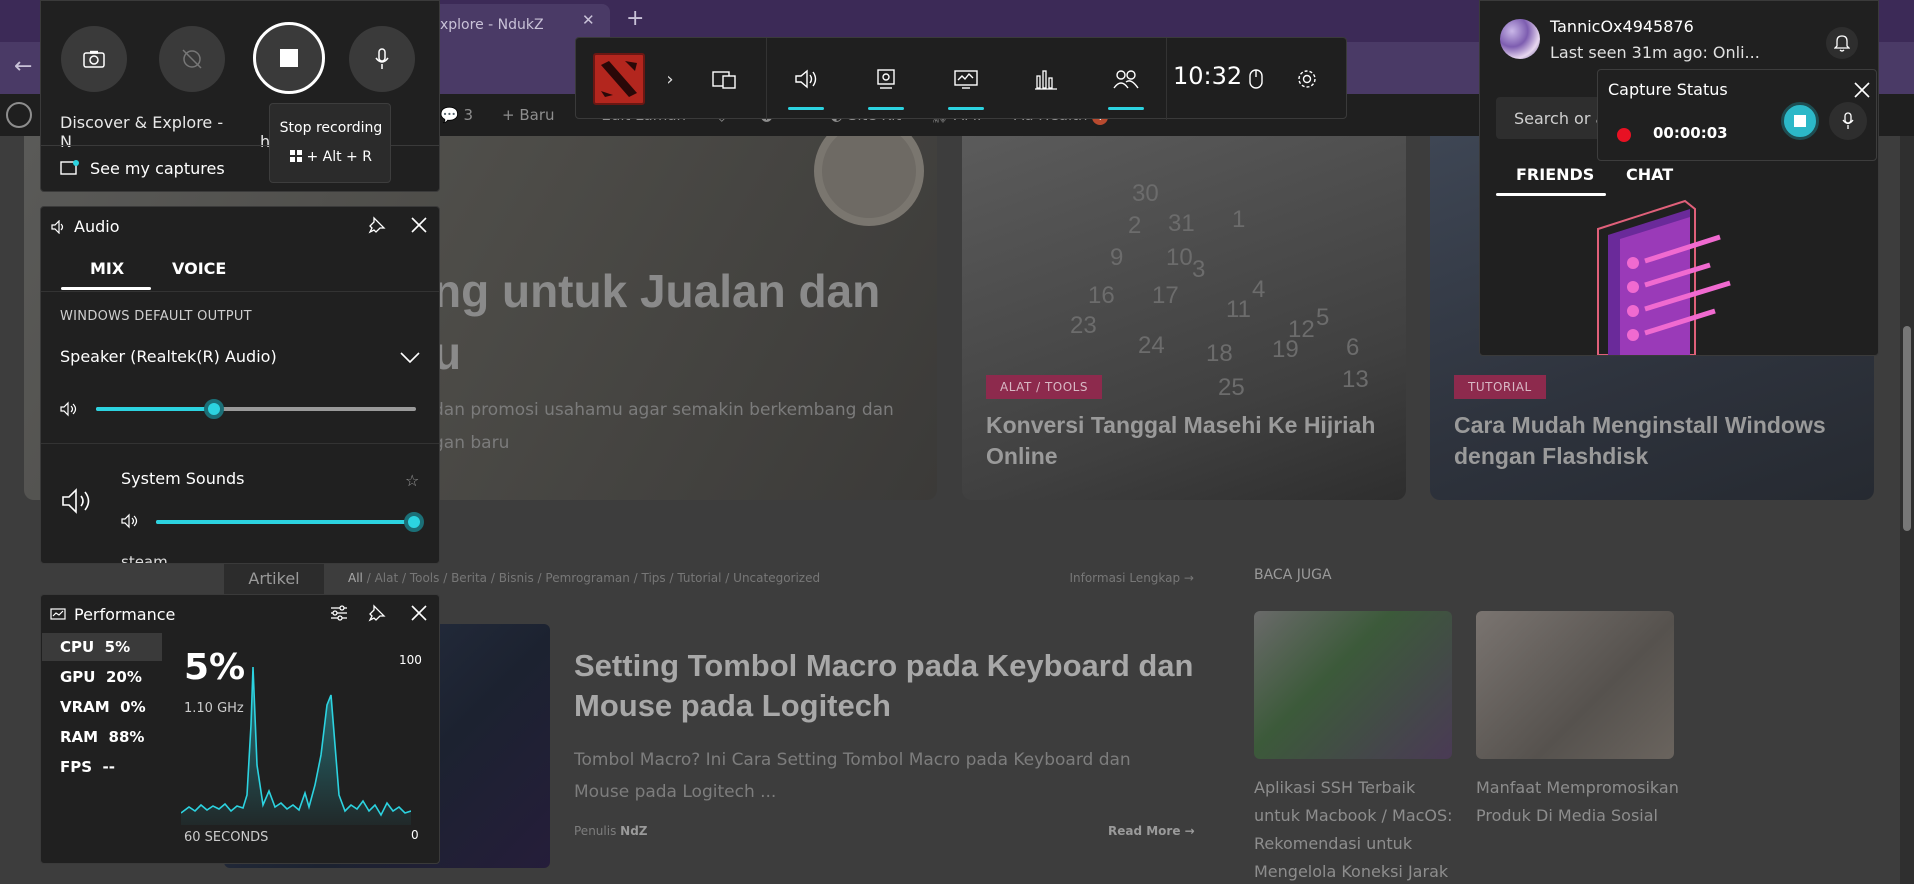 This screenshot has height=884, width=1914. Describe the element at coordinates (724, 79) in the screenshot. I see `widget-menu-icon` at that location.